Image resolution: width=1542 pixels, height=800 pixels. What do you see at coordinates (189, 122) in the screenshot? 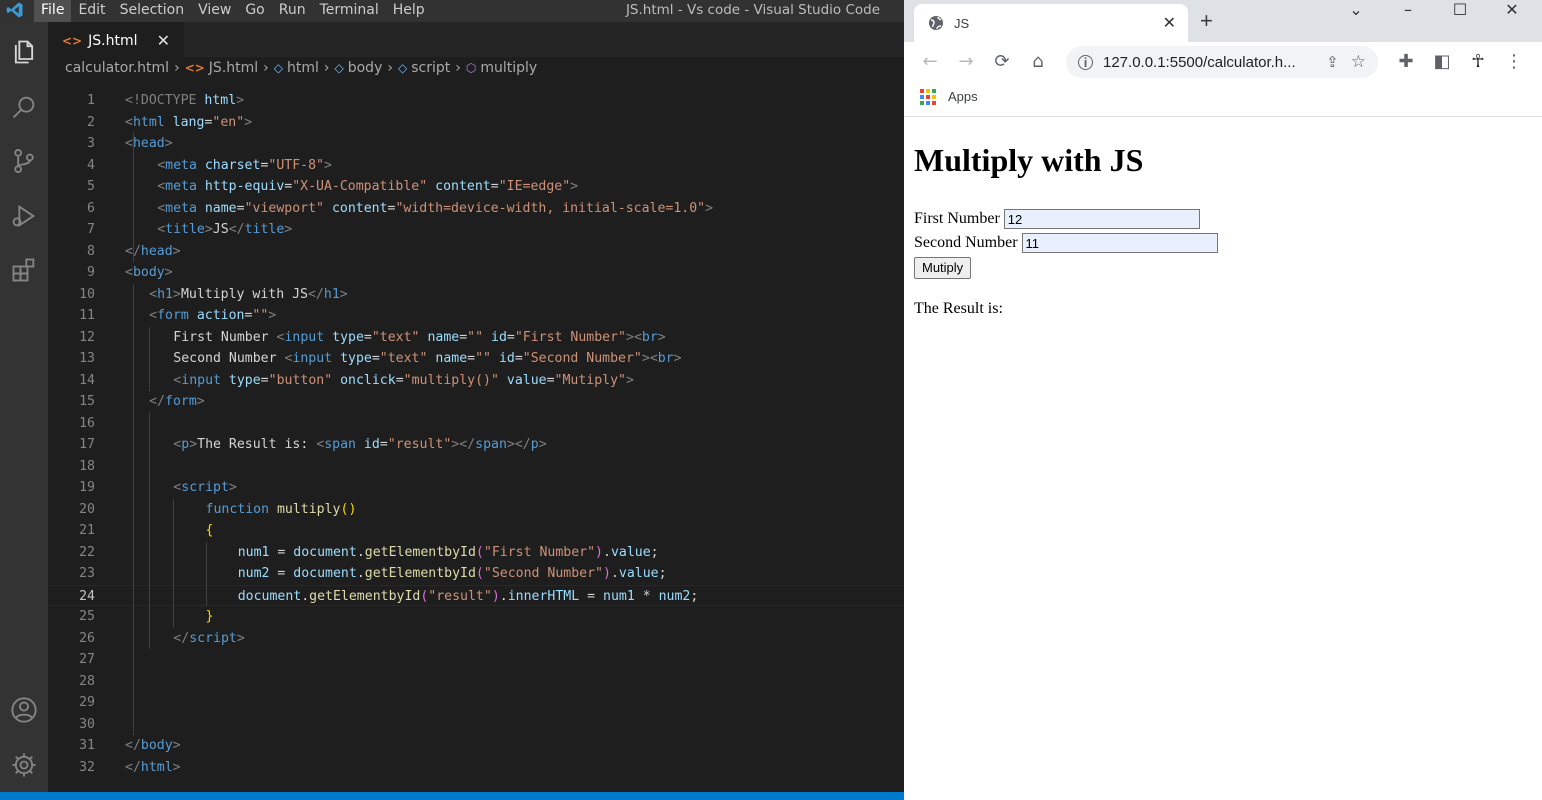
I see `code-text: <html lang="en">` at bounding box center [189, 122].